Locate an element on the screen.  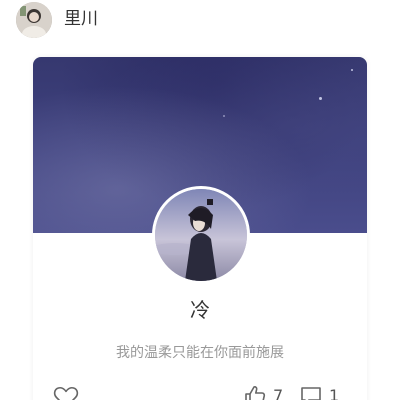
thumbs-up-icon is located at coordinates (255, 393).